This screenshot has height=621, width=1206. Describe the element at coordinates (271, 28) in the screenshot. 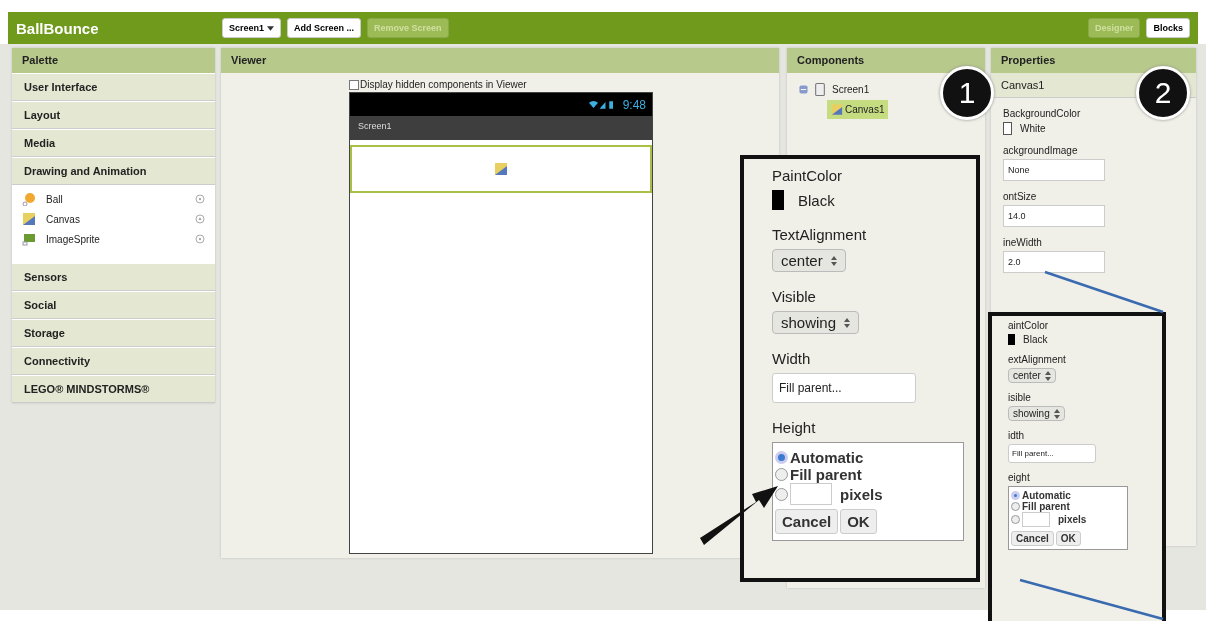

I see `caret-icon` at that location.